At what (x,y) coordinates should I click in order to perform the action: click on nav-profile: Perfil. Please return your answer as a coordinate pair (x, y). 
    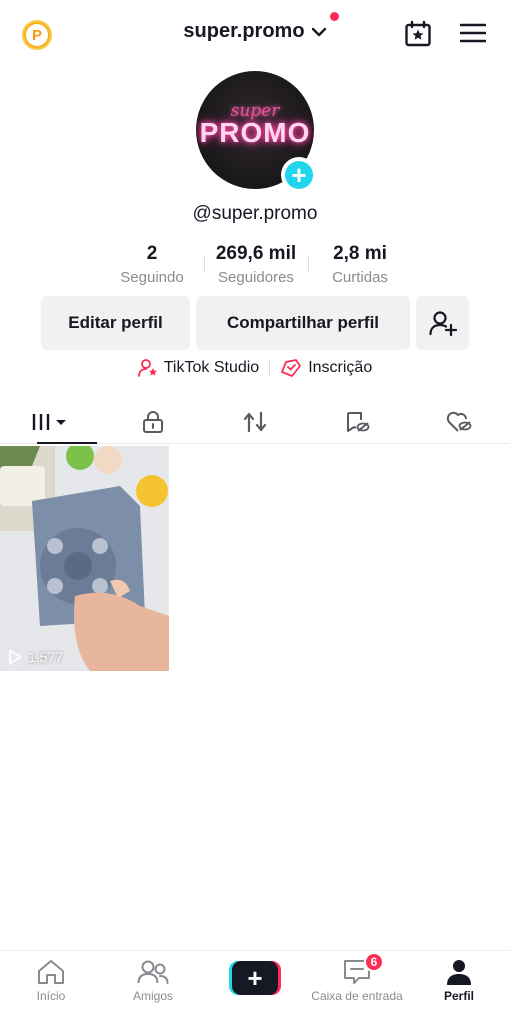
    Looking at the image, I should click on (459, 980).